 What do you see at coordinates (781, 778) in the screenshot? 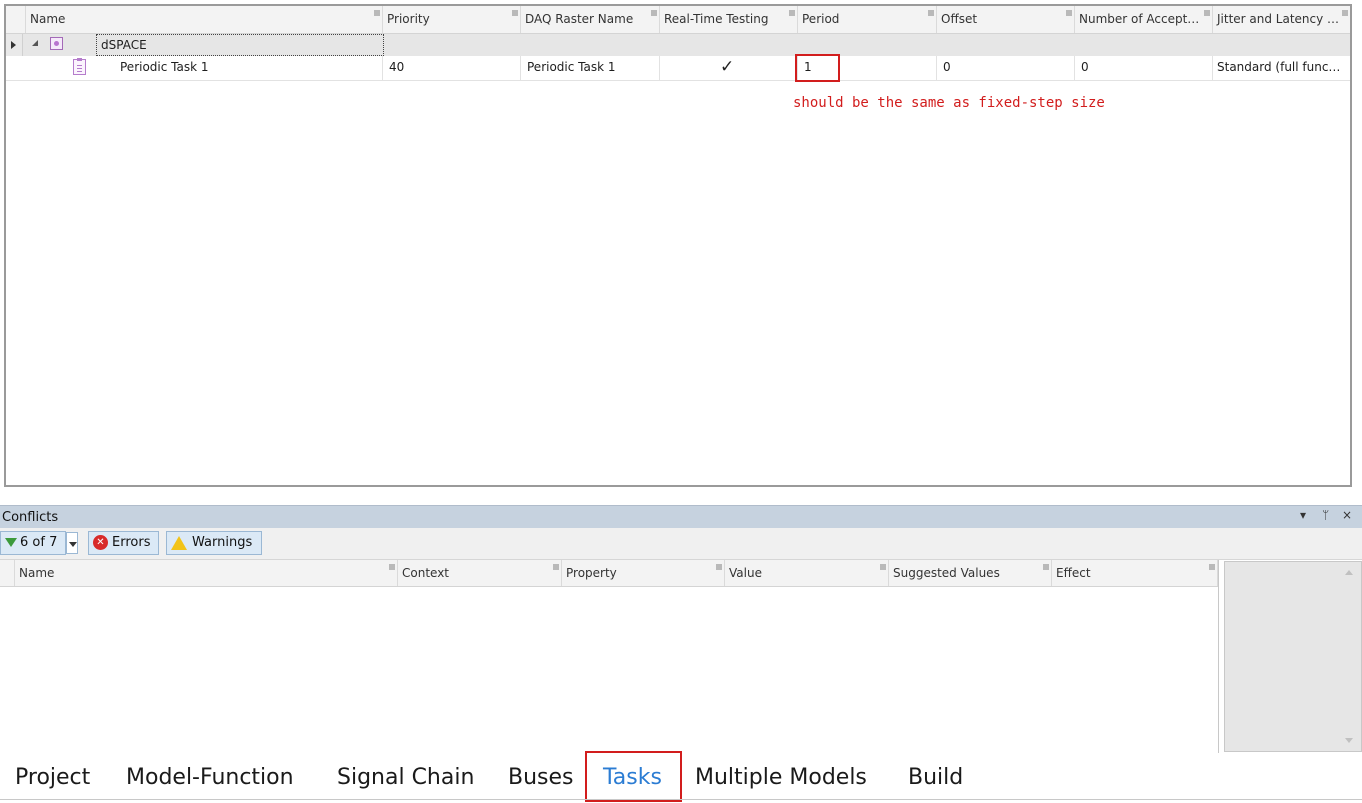
I see `tab-multiple-models: Multiple Models` at bounding box center [781, 778].